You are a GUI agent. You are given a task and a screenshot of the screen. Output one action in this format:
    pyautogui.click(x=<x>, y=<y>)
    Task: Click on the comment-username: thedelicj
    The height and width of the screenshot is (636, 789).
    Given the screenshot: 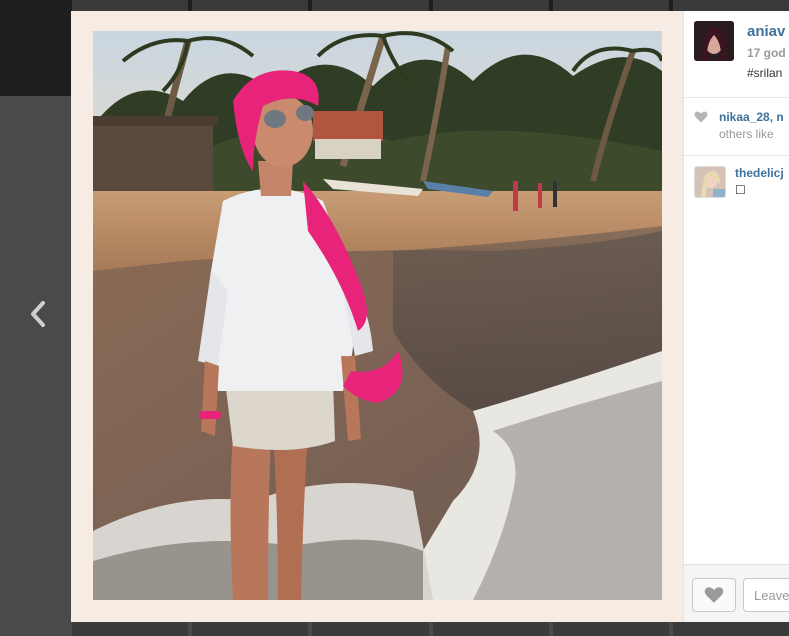 What is the action you would take?
    pyautogui.click(x=759, y=173)
    